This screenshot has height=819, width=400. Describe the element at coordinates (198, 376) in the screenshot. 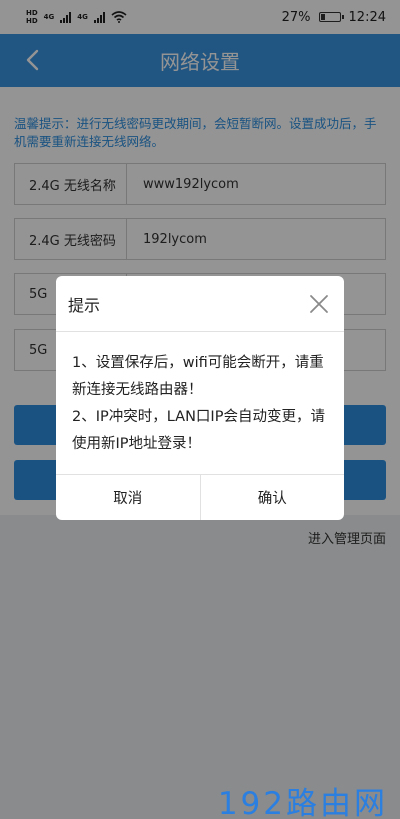

I see `dialog-line-1: 1、设置保存后，wifi可能会断开，请重新连接无线路由器！` at that location.